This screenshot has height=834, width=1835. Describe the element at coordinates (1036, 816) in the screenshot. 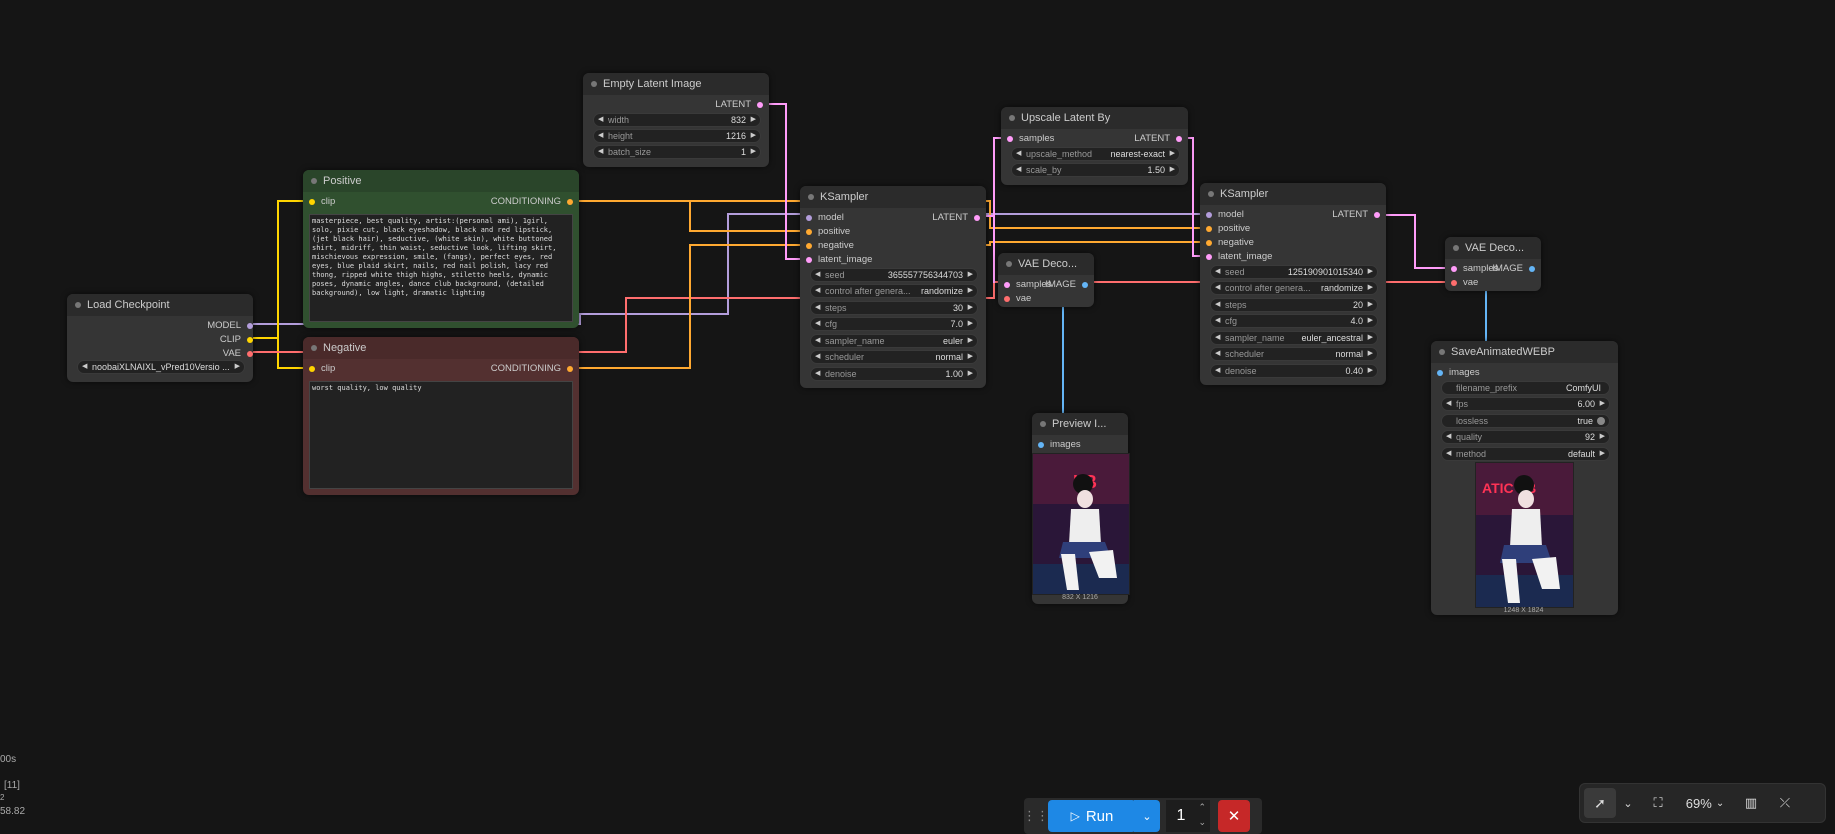

I see `drag-handle-icon: ⋮⋮` at that location.